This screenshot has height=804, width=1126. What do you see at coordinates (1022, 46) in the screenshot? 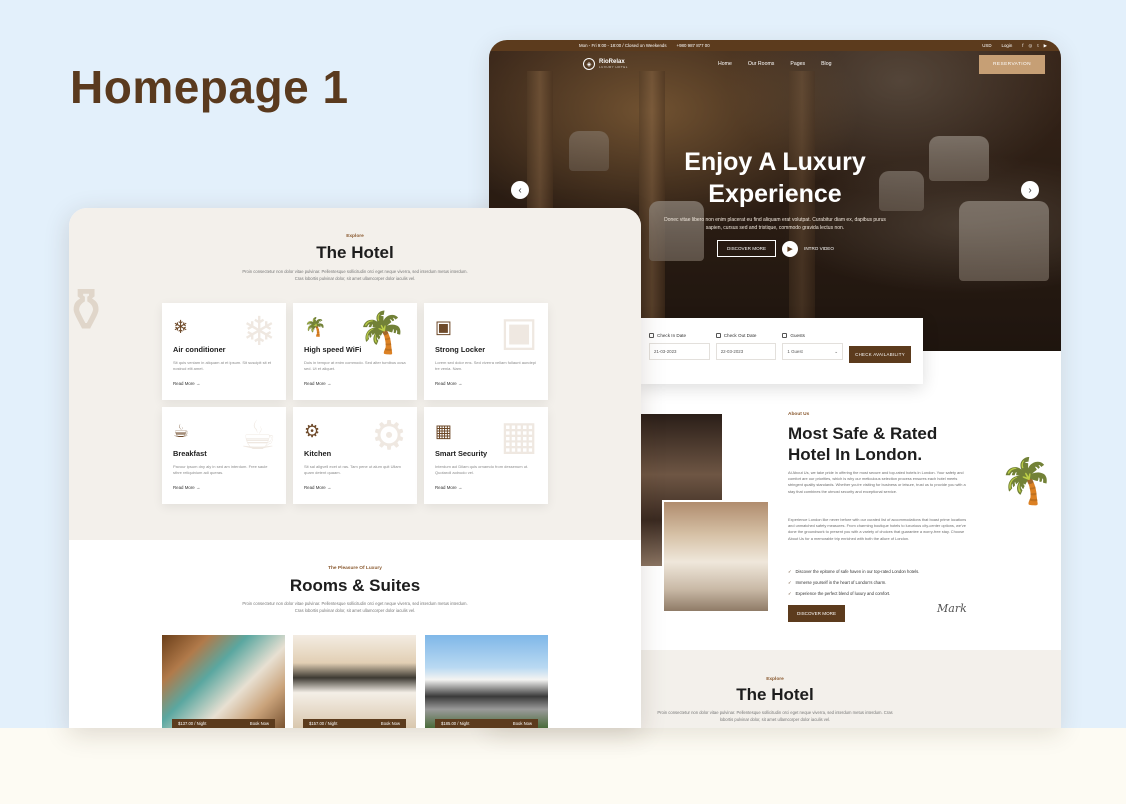
I see `facebook-icon: f` at bounding box center [1022, 46].